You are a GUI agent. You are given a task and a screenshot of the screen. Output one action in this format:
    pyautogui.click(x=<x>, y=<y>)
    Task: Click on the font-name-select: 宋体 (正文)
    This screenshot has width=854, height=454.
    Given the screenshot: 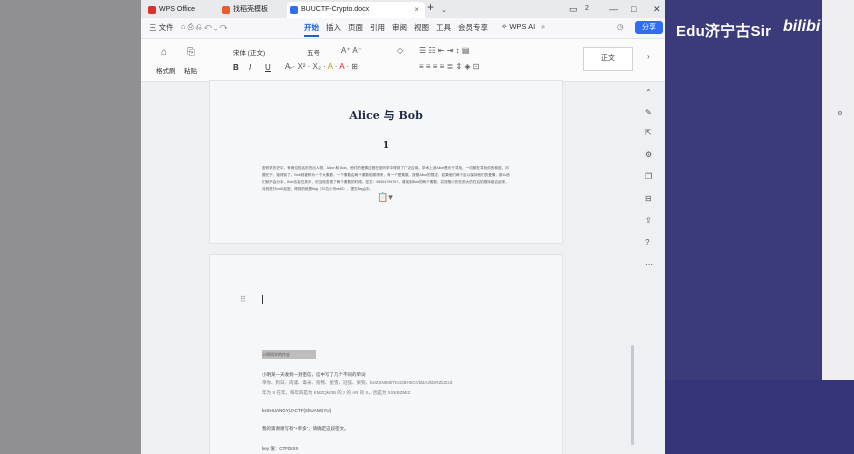 What is the action you would take?
    pyautogui.click(x=264, y=52)
    